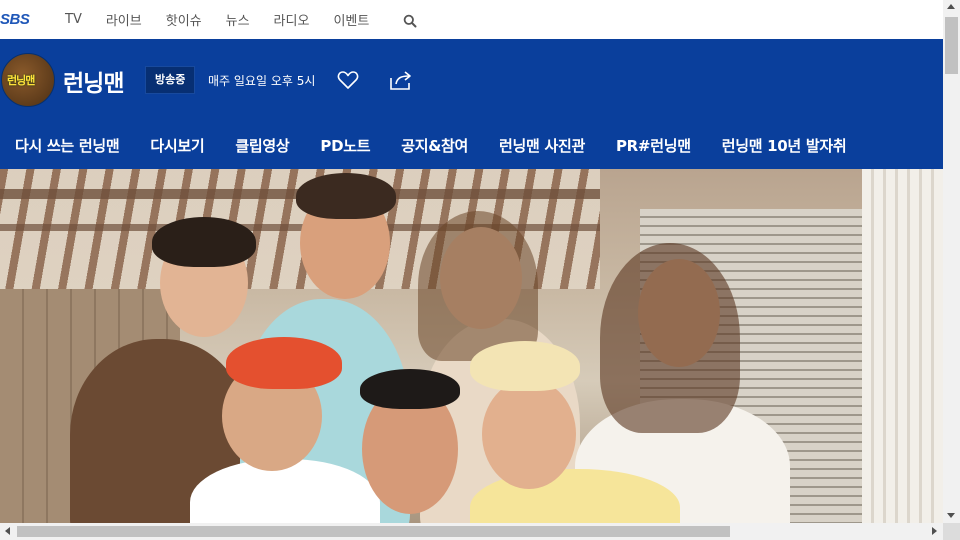 This screenshot has width=960, height=540. What do you see at coordinates (401, 80) in the screenshot?
I see `share-icon` at bounding box center [401, 80].